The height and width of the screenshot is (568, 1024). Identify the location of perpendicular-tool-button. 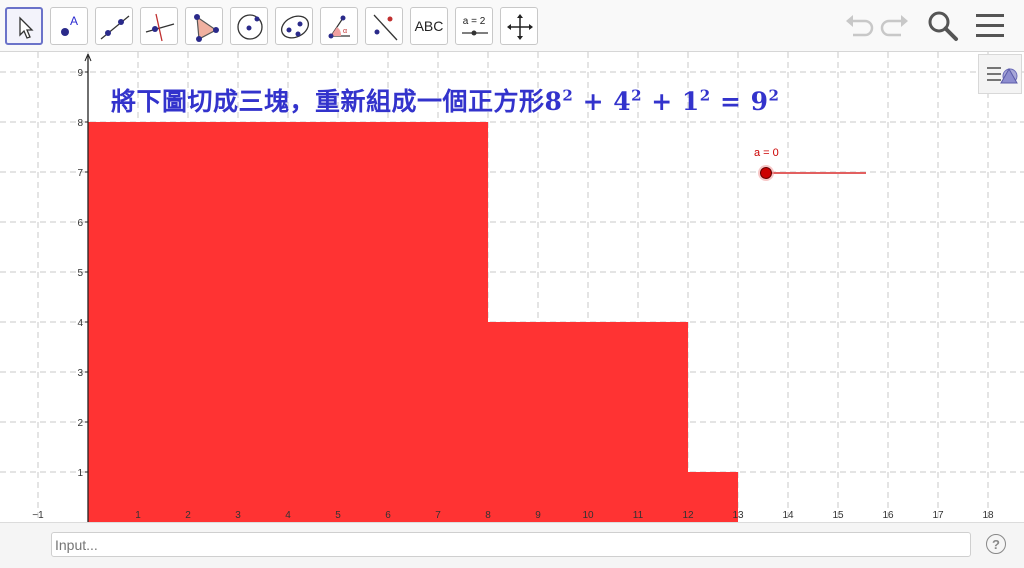
(159, 26).